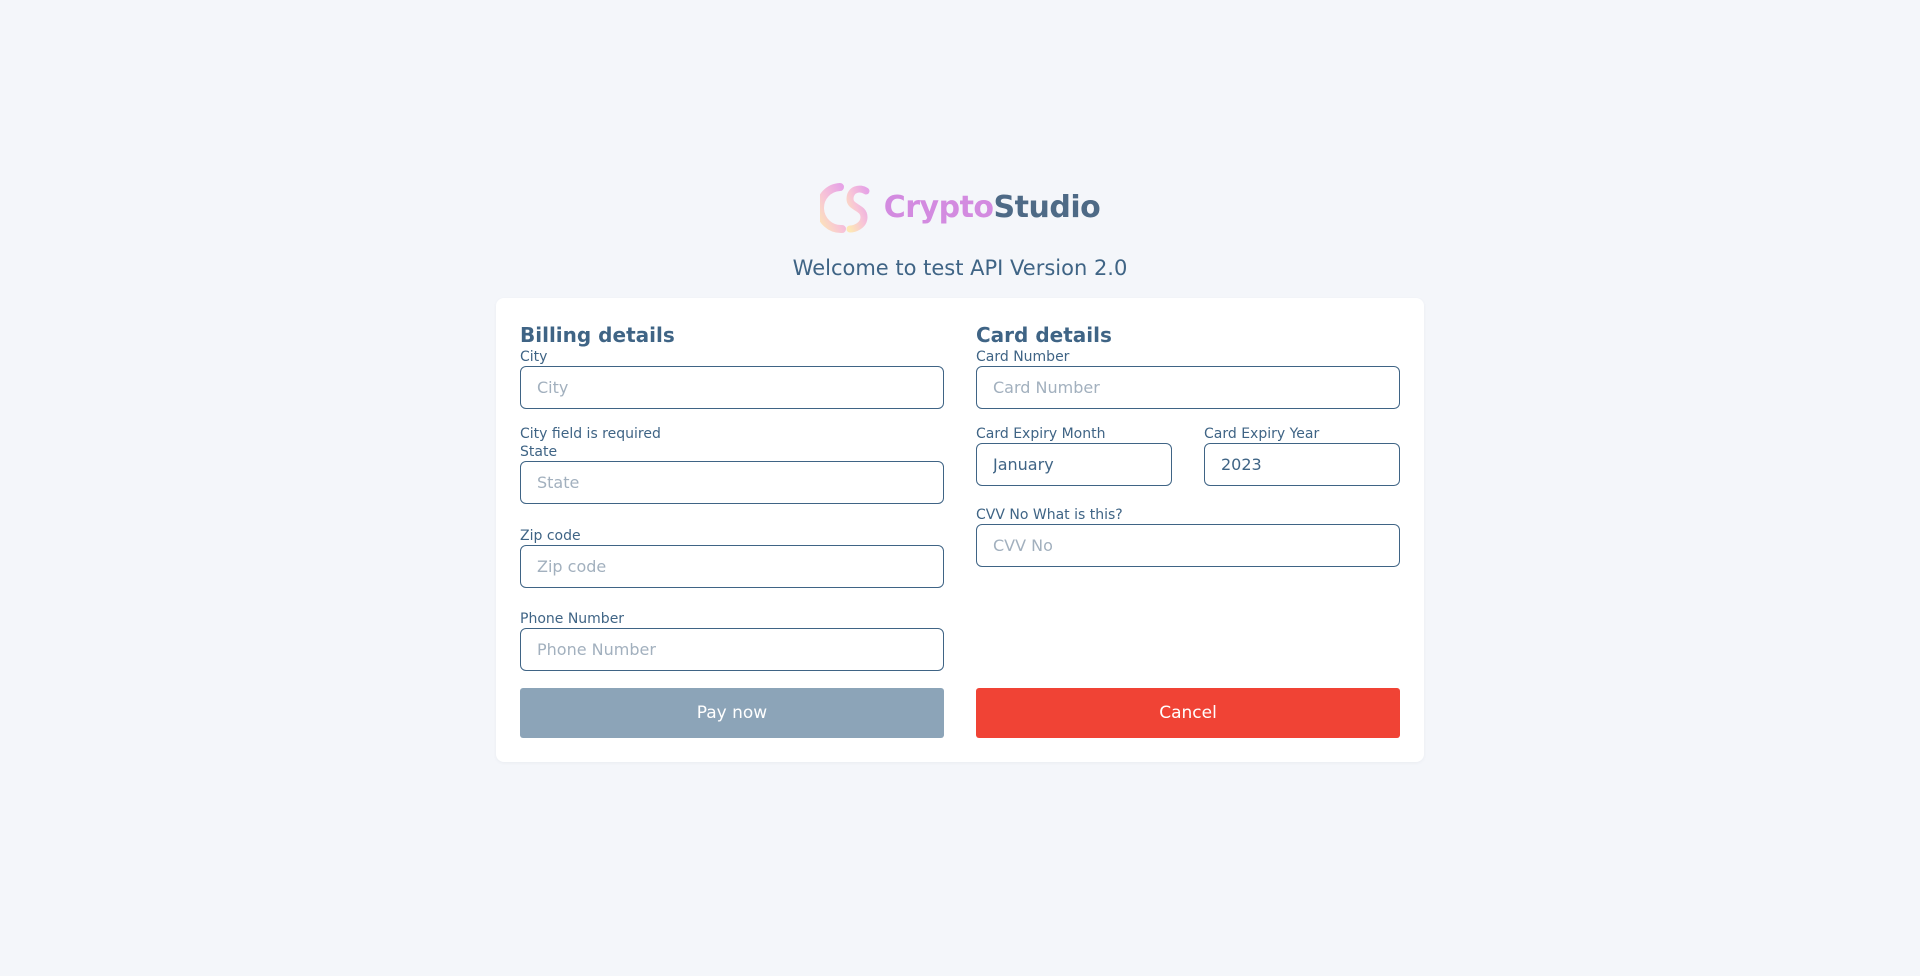  I want to click on cvv-label: CVV No What is this?, so click(1049, 515).